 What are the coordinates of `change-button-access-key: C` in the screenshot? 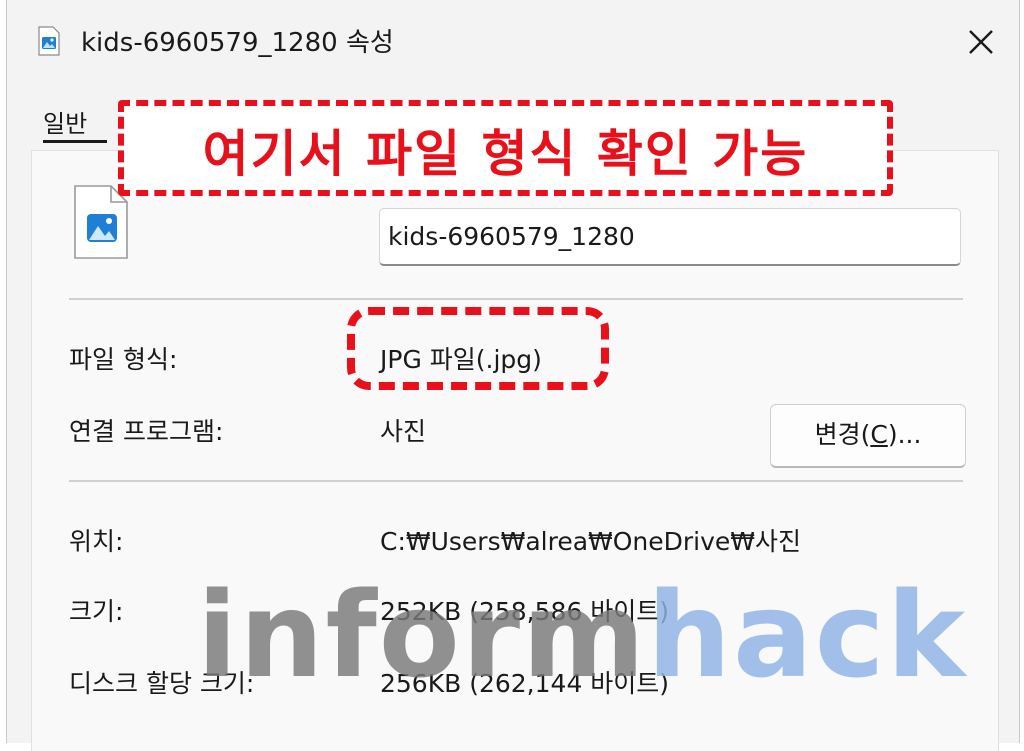 It's located at (879, 434).